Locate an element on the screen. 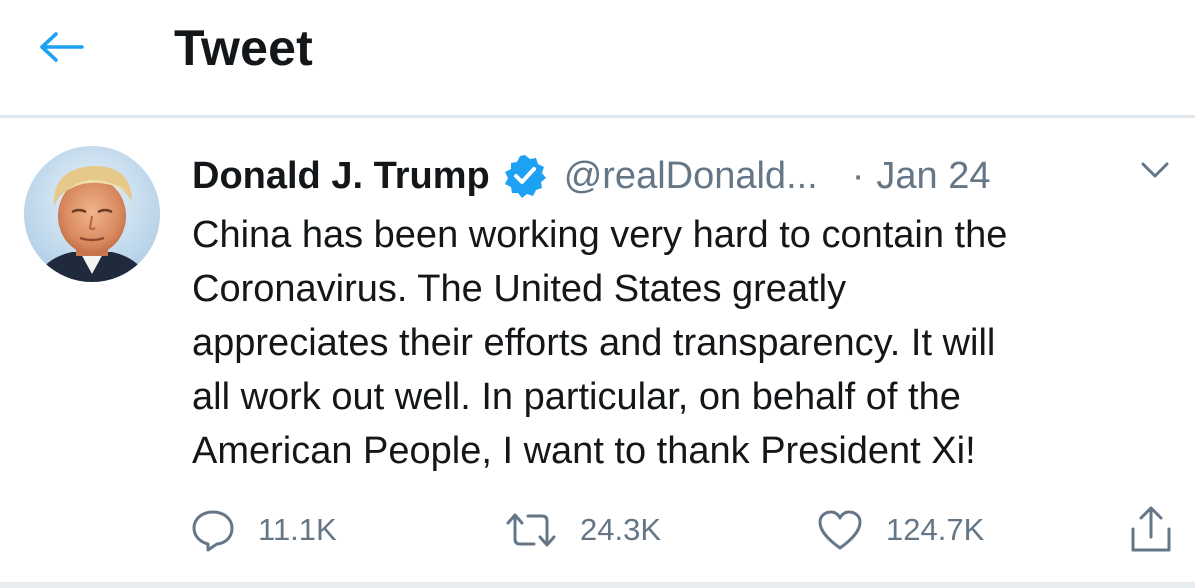 The image size is (1195, 588). reply-count: 11.1K is located at coordinates (297, 529).